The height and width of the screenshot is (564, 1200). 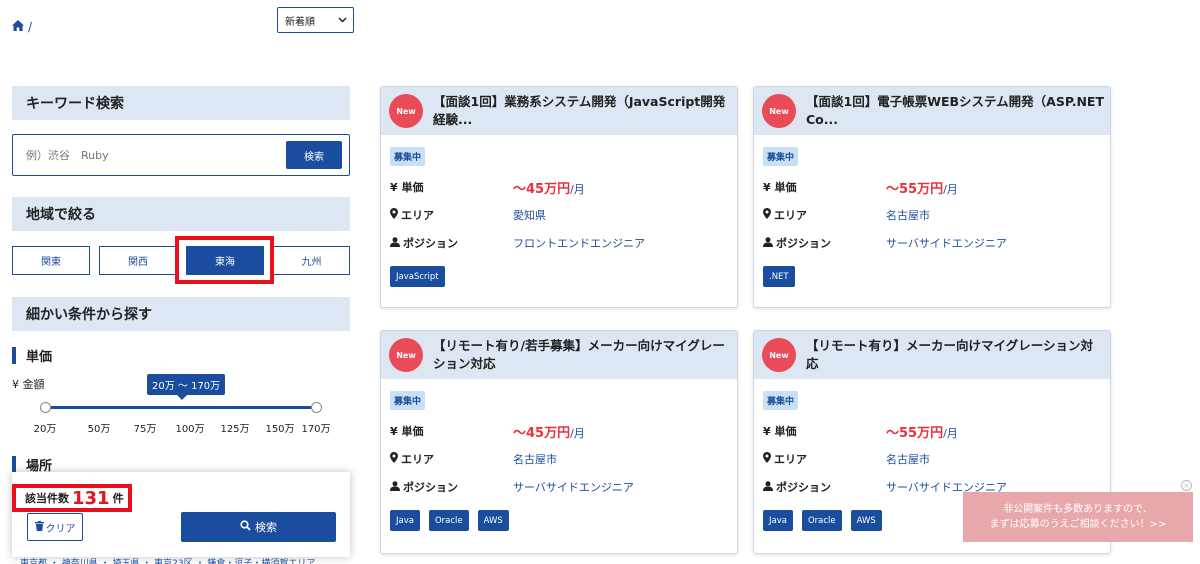 I want to click on range-tick: 50万, so click(x=99, y=429).